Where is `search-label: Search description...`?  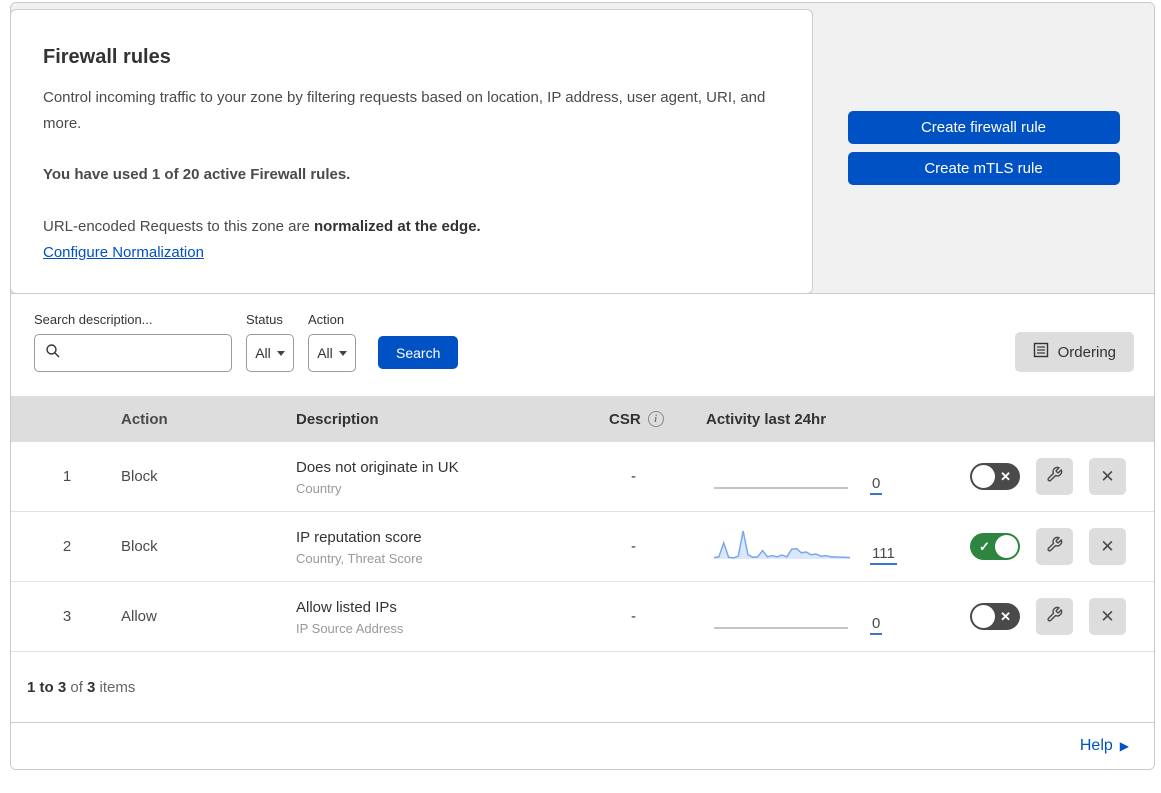 search-label: Search description... is located at coordinates (93, 319).